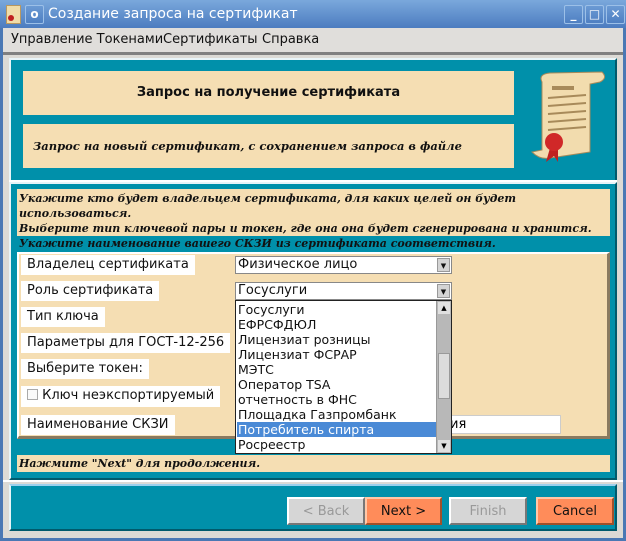 The height and width of the screenshot is (541, 626). What do you see at coordinates (90, 291) in the screenshot?
I see `role-label: Роль сертификата` at bounding box center [90, 291].